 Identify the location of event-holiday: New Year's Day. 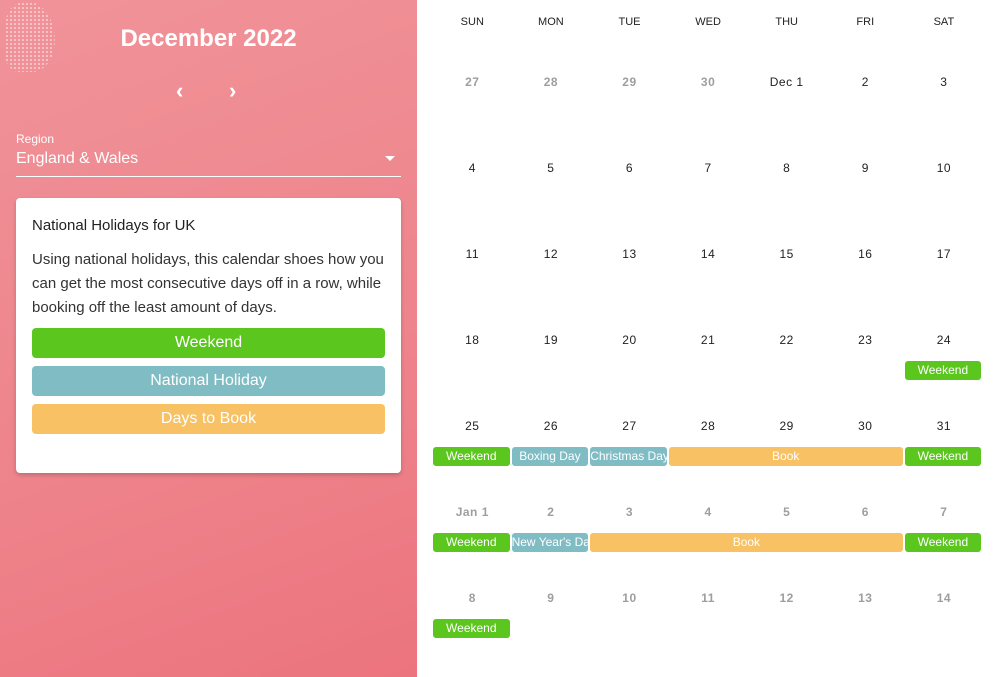
(550, 542).